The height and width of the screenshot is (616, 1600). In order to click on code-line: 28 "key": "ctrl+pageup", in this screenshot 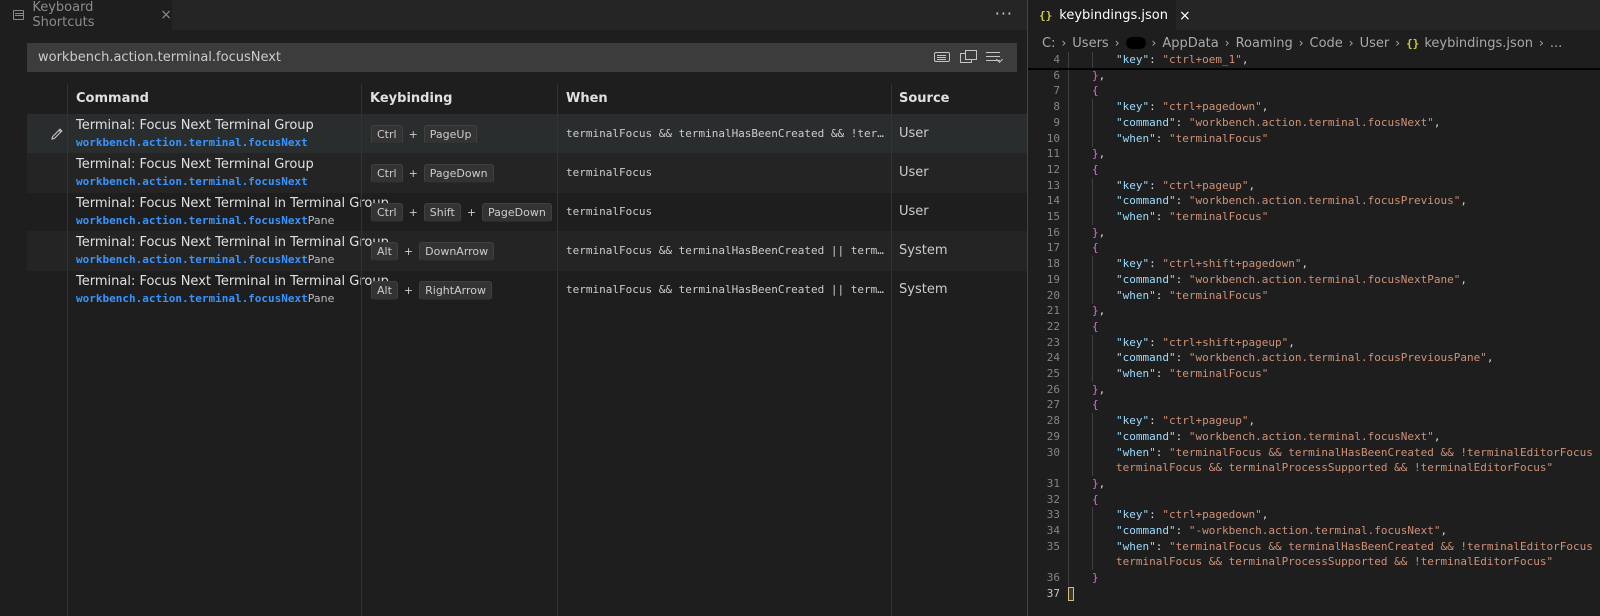, I will do `click(1314, 421)`.